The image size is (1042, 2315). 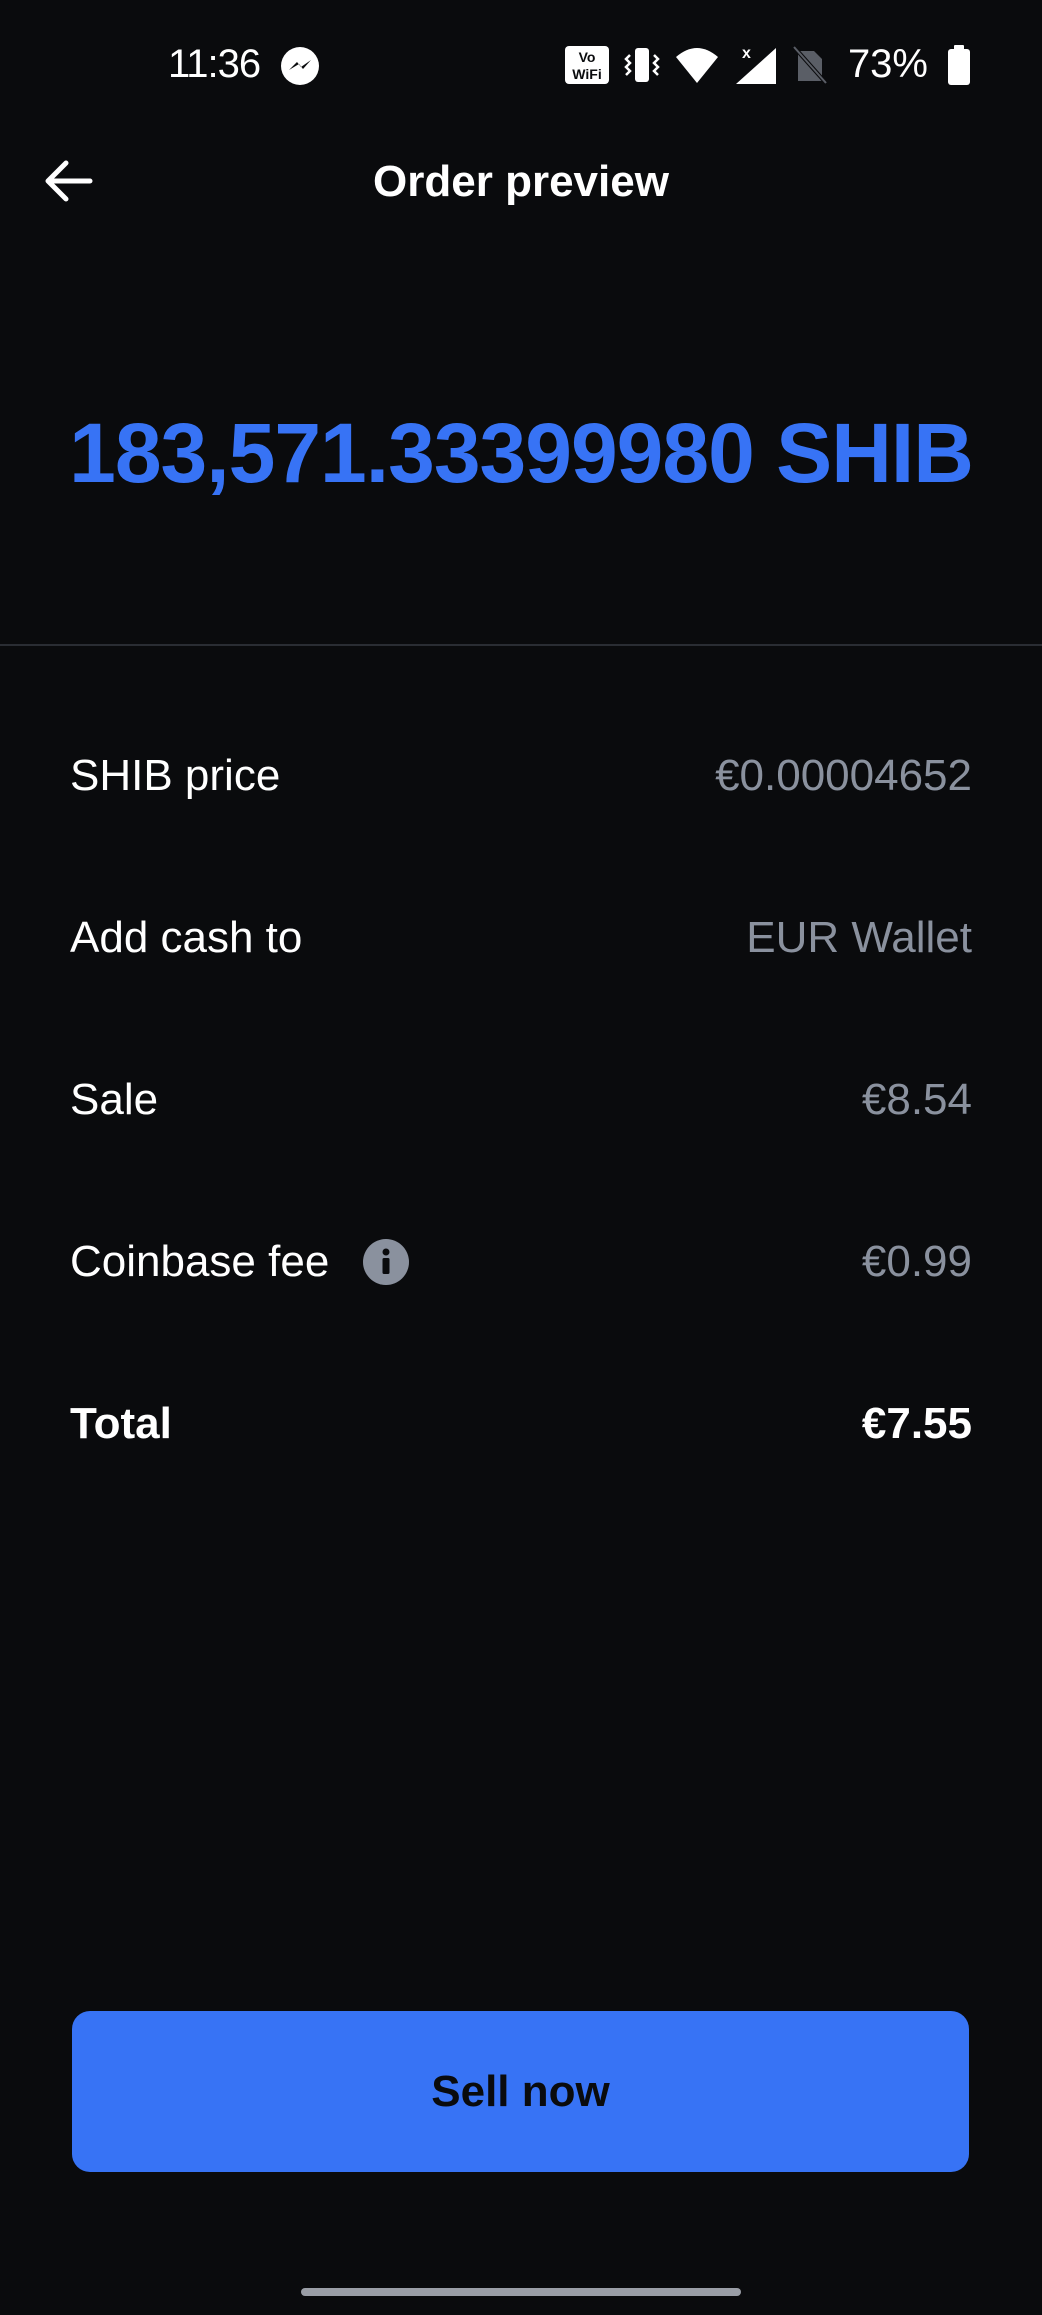 I want to click on info-icon, so click(x=386, y=1262).